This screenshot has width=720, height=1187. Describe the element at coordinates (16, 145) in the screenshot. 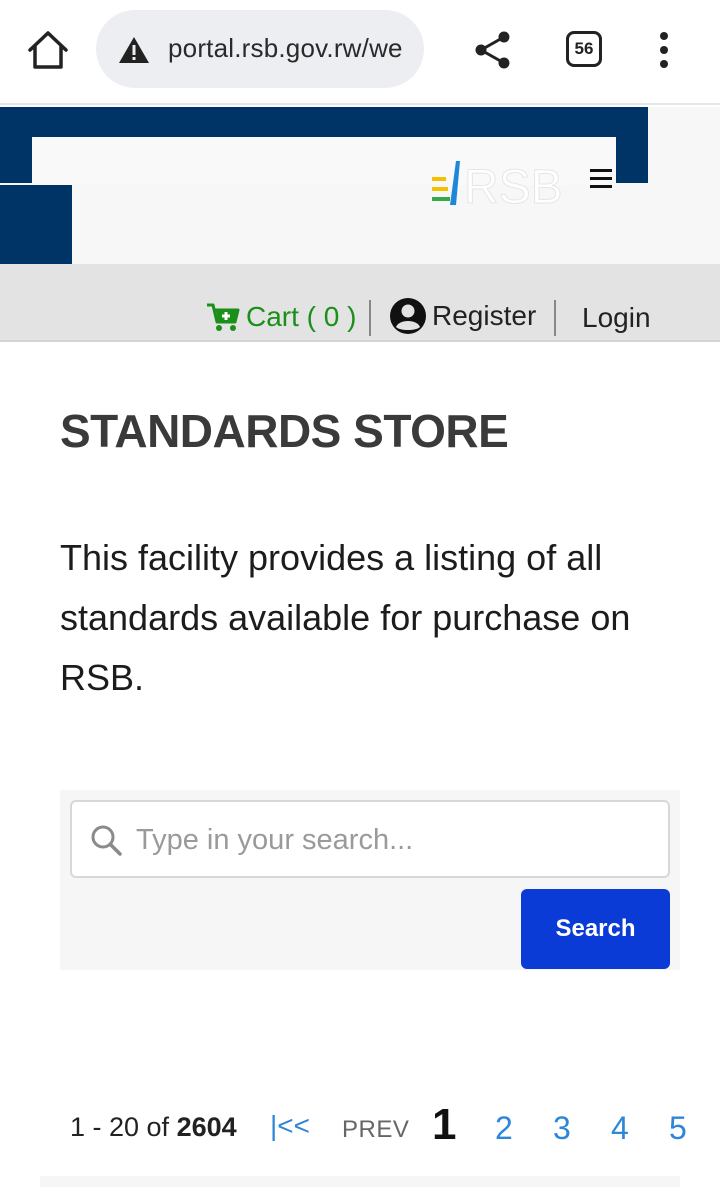

I see `header-band-left` at that location.